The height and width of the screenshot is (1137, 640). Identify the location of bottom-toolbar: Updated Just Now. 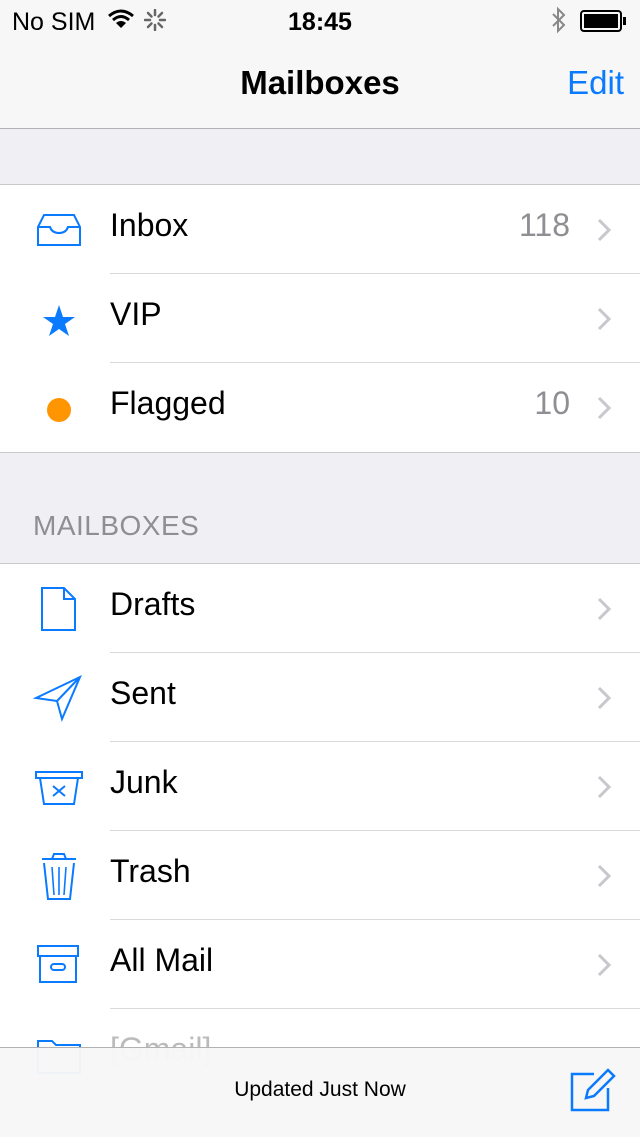
(320, 1092).